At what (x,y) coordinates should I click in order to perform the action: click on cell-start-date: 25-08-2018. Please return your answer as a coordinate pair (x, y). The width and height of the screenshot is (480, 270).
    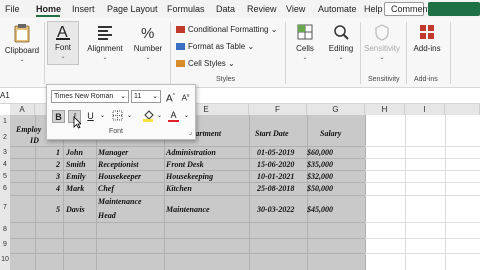
    Looking at the image, I should click on (276, 188).